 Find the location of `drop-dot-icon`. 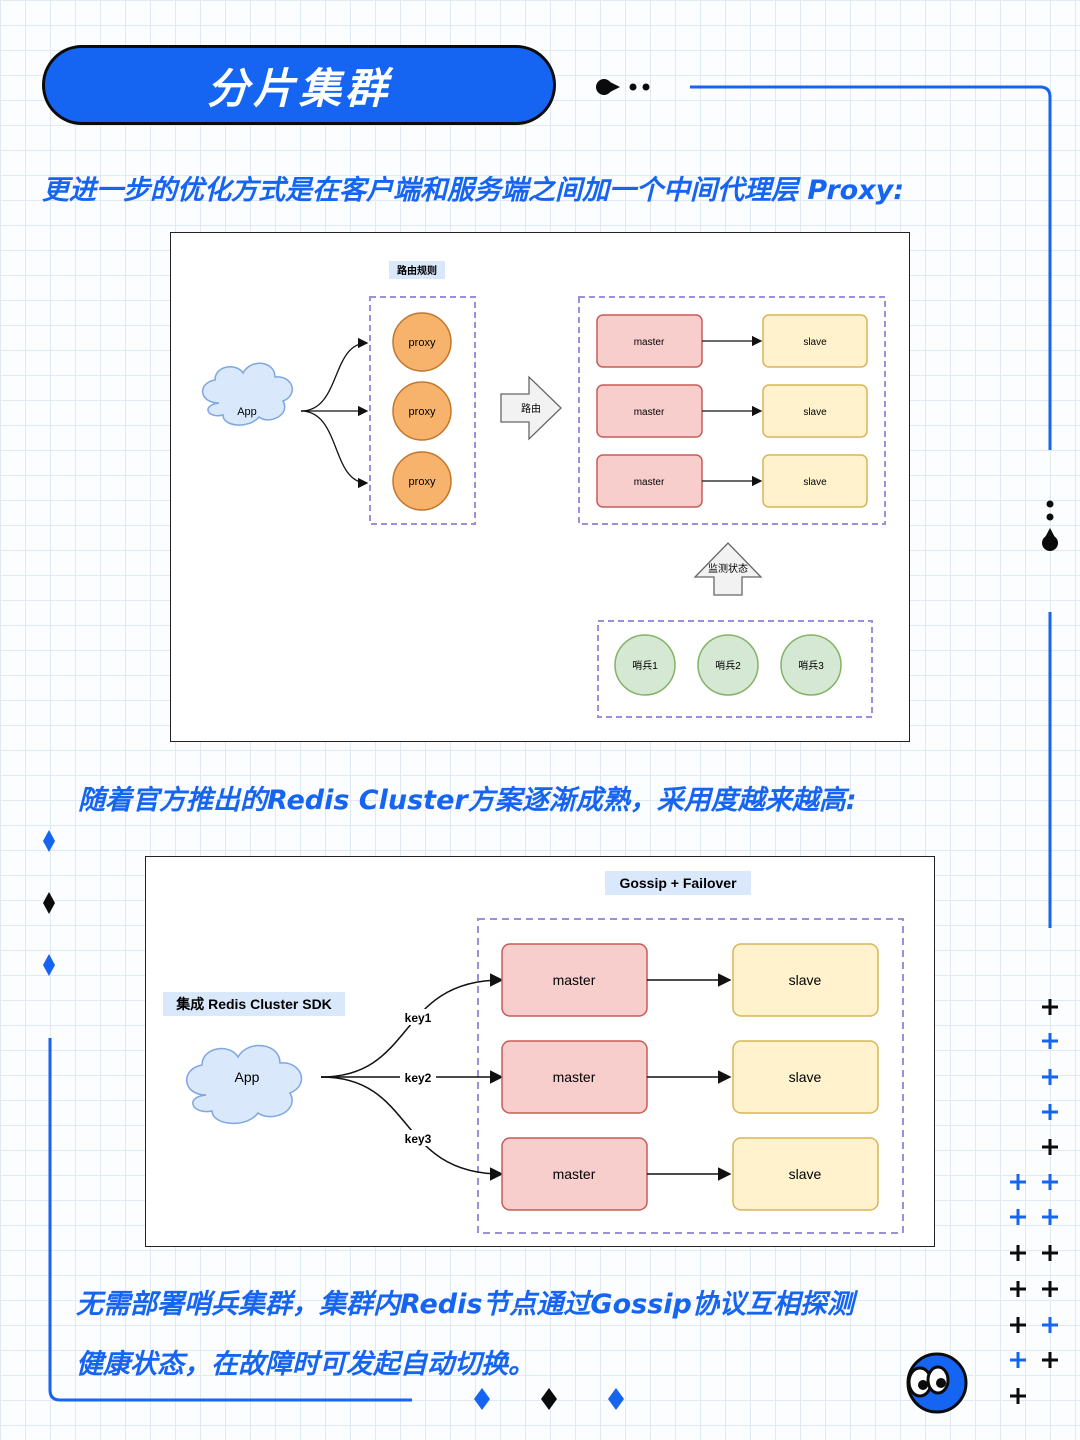

drop-dot-icon is located at coordinates (604, 87).